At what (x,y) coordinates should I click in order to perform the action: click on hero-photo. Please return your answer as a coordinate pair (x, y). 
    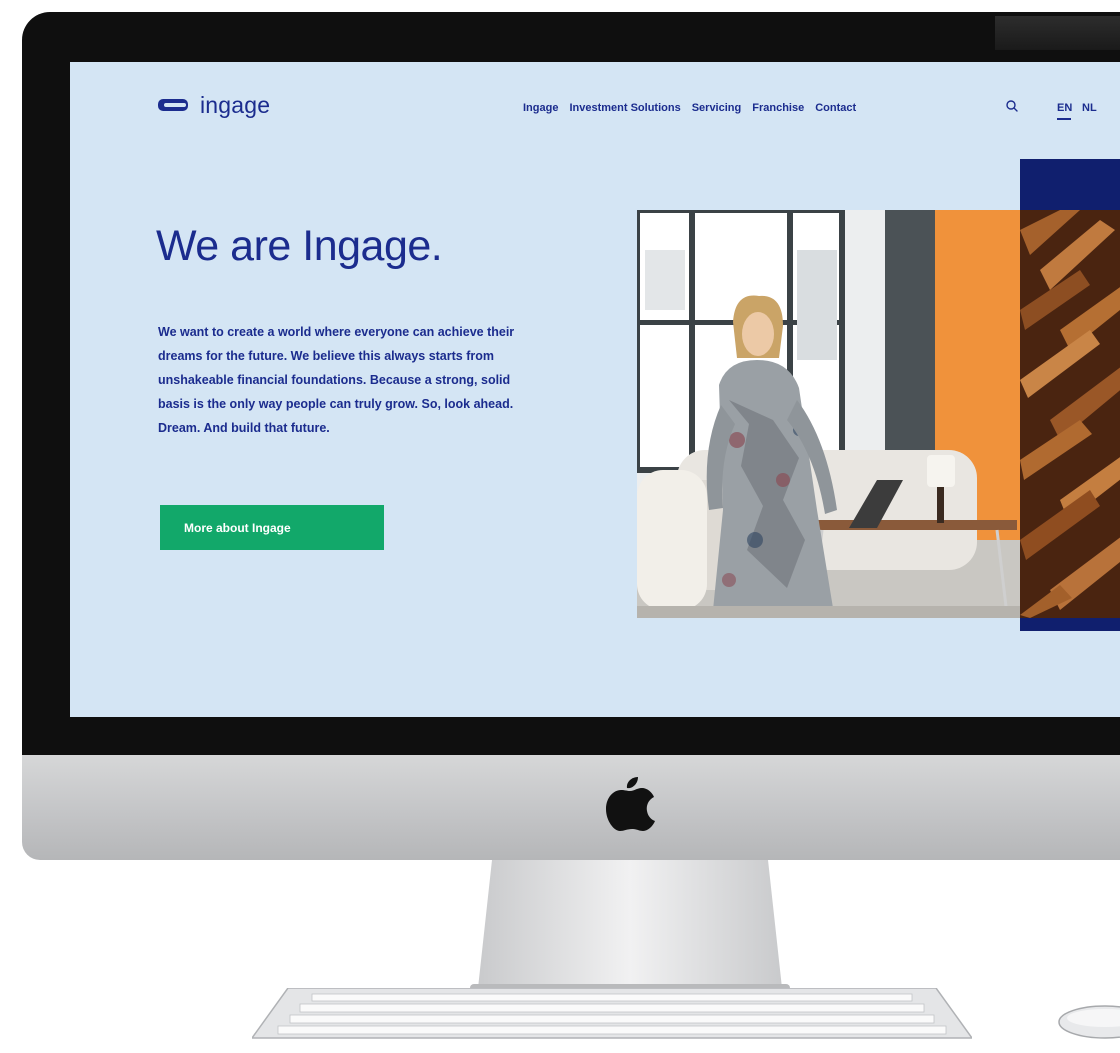
    Looking at the image, I should click on (828, 414).